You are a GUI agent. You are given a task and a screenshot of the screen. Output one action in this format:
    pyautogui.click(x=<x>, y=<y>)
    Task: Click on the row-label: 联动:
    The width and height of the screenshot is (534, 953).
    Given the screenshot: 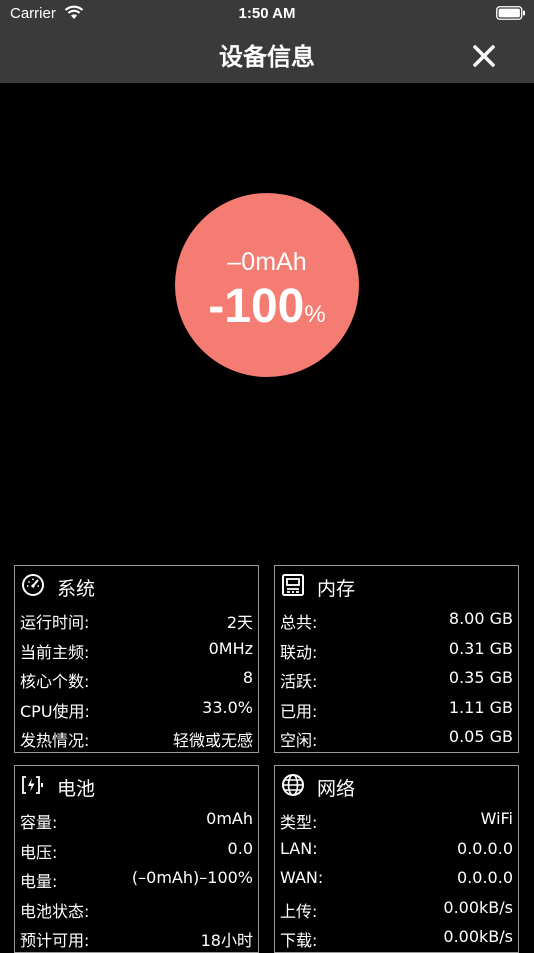 What is the action you would take?
    pyautogui.click(x=299, y=652)
    